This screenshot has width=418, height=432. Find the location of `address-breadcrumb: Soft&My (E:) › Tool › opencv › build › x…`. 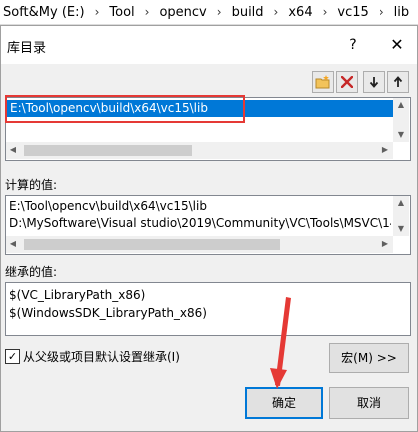

address-breadcrumb: Soft&My (E:) › Tool › opencv › build › x… is located at coordinates (209, 12).